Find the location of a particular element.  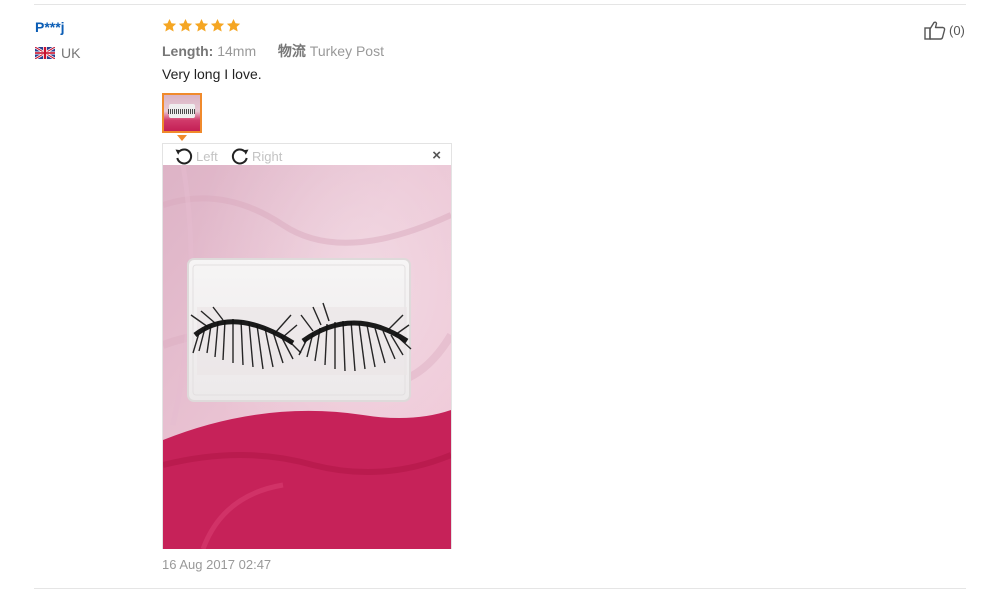

thumbs-up-icon is located at coordinates (935, 30).